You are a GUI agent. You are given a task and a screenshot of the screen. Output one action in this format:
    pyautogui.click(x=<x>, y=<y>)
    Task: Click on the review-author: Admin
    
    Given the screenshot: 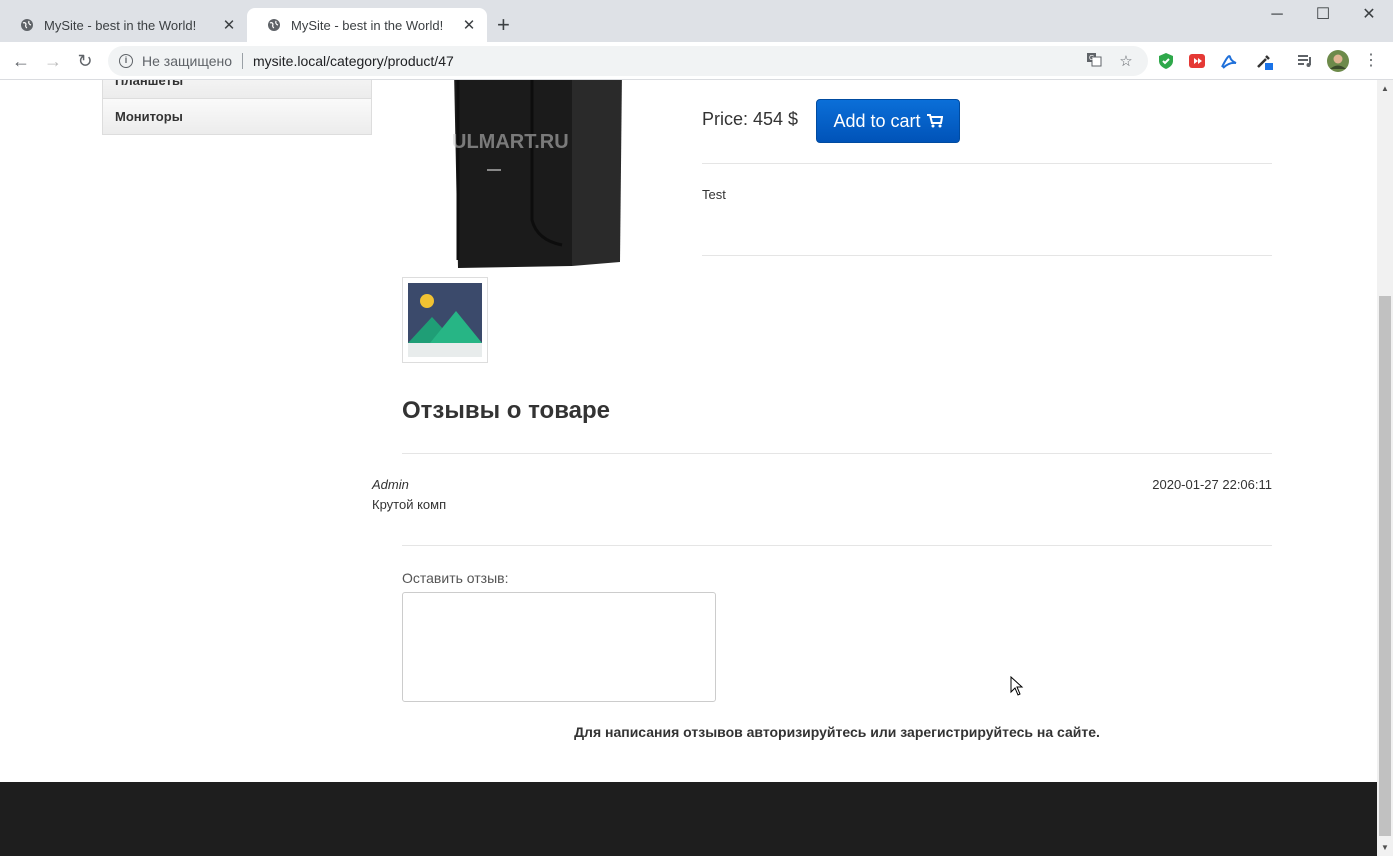 What is the action you would take?
    pyautogui.click(x=390, y=484)
    